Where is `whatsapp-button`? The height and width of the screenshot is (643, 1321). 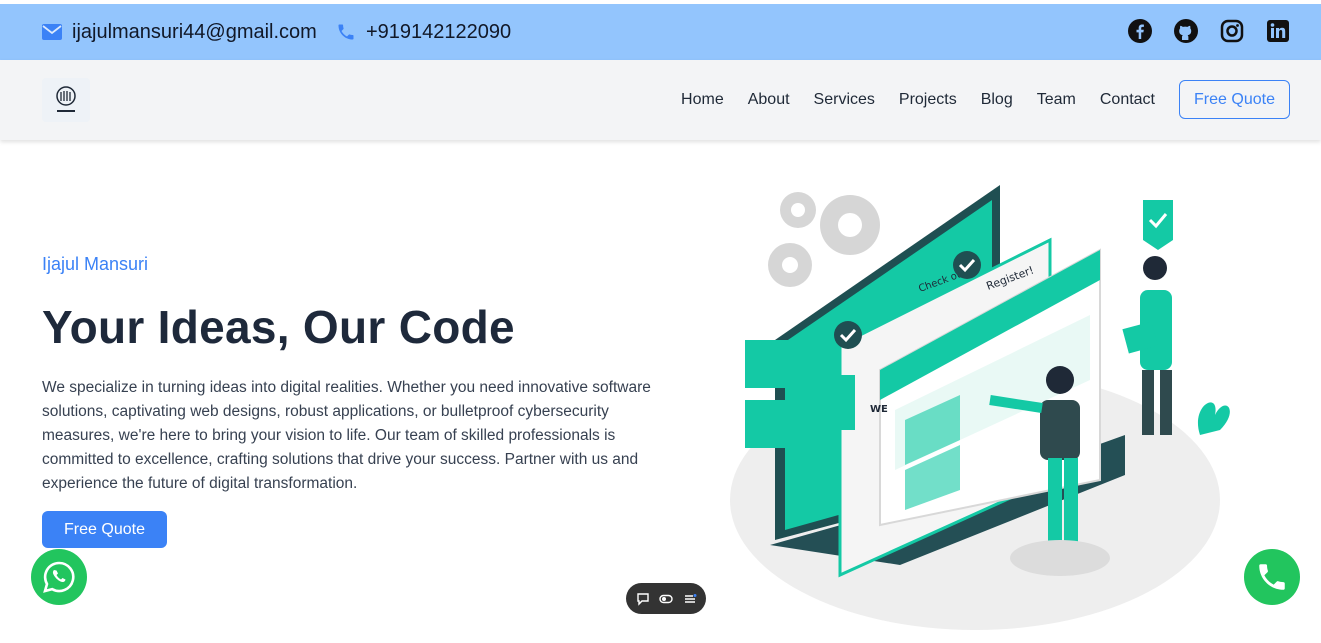 whatsapp-button is located at coordinates (59, 577).